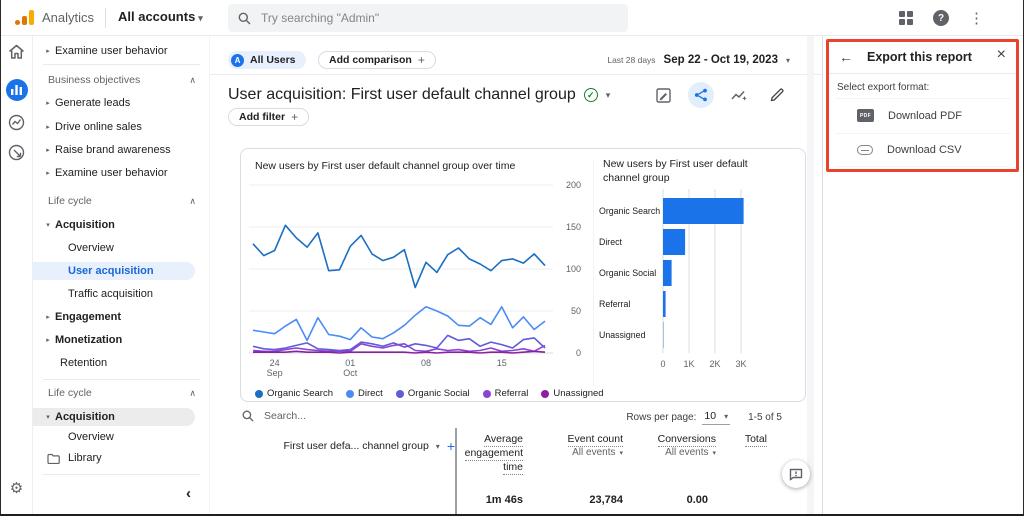  What do you see at coordinates (121, 437) in the screenshot?
I see `sidebar-item-overview-clipped: Overview` at bounding box center [121, 437].